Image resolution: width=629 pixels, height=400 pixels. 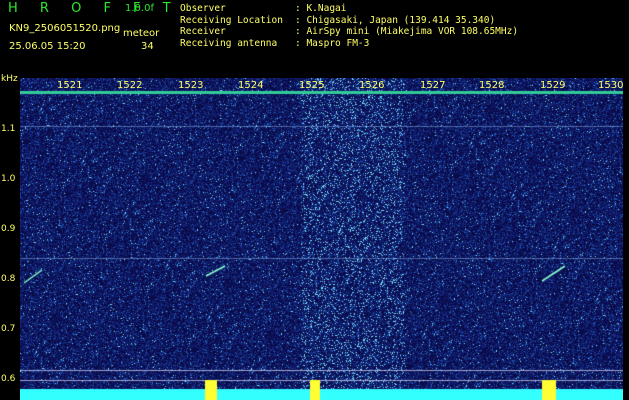 I want to click on x-tick-label: 1523, so click(x=191, y=85).